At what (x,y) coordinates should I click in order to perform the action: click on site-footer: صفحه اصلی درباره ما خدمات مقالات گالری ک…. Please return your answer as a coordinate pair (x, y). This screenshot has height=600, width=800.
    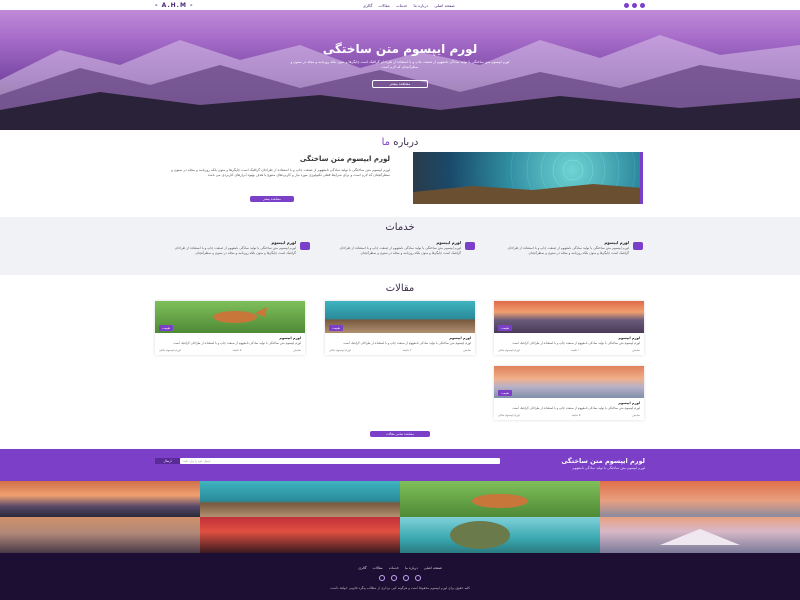
    Looking at the image, I should click on (400, 576).